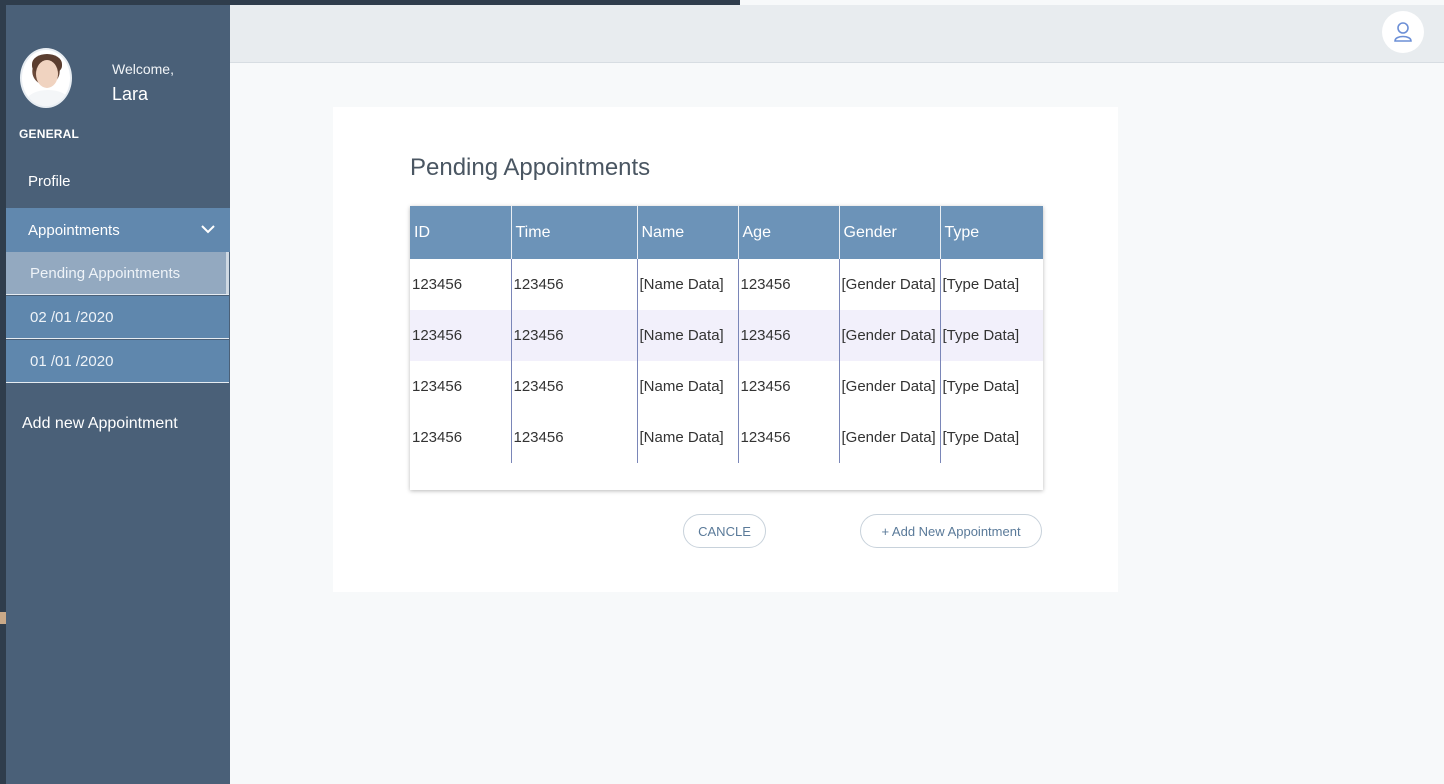  What do you see at coordinates (117, 317) in the screenshot?
I see `sidebar-subitem-date: 02 /01 /2020` at bounding box center [117, 317].